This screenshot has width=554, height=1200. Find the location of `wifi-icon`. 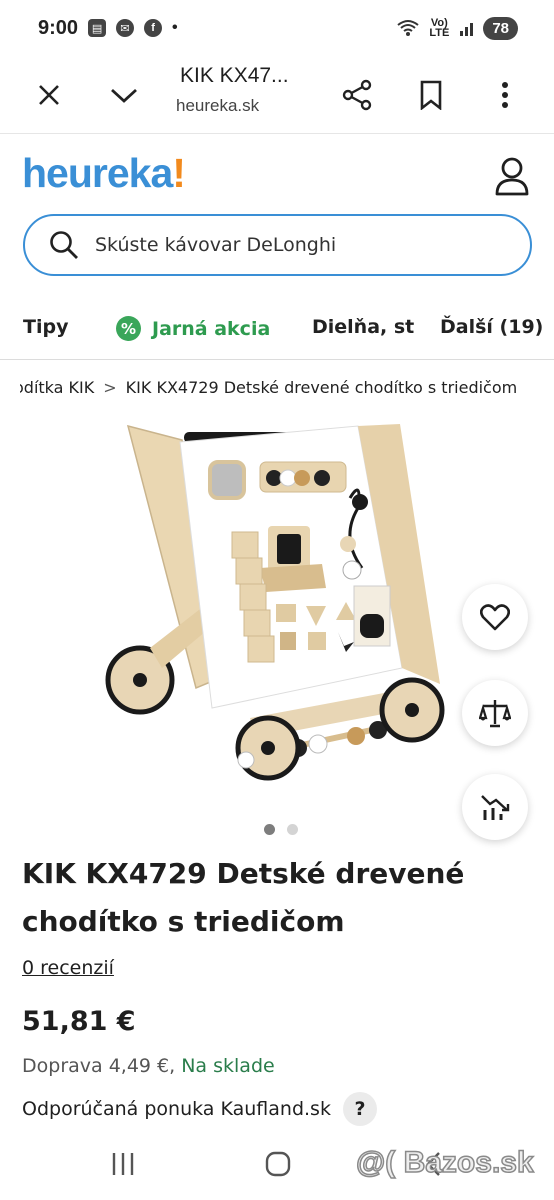

wifi-icon is located at coordinates (408, 28).